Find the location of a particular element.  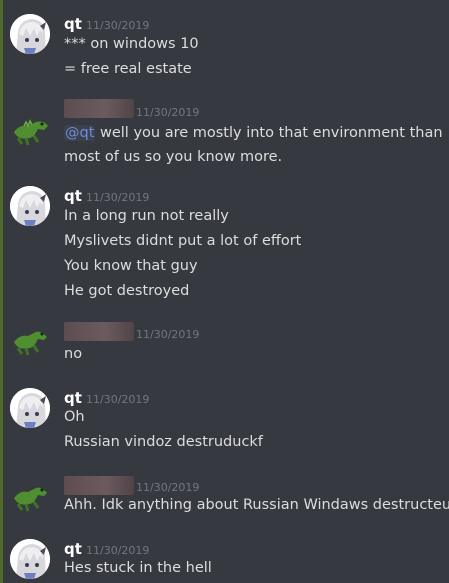

message-line: no is located at coordinates (73, 354).